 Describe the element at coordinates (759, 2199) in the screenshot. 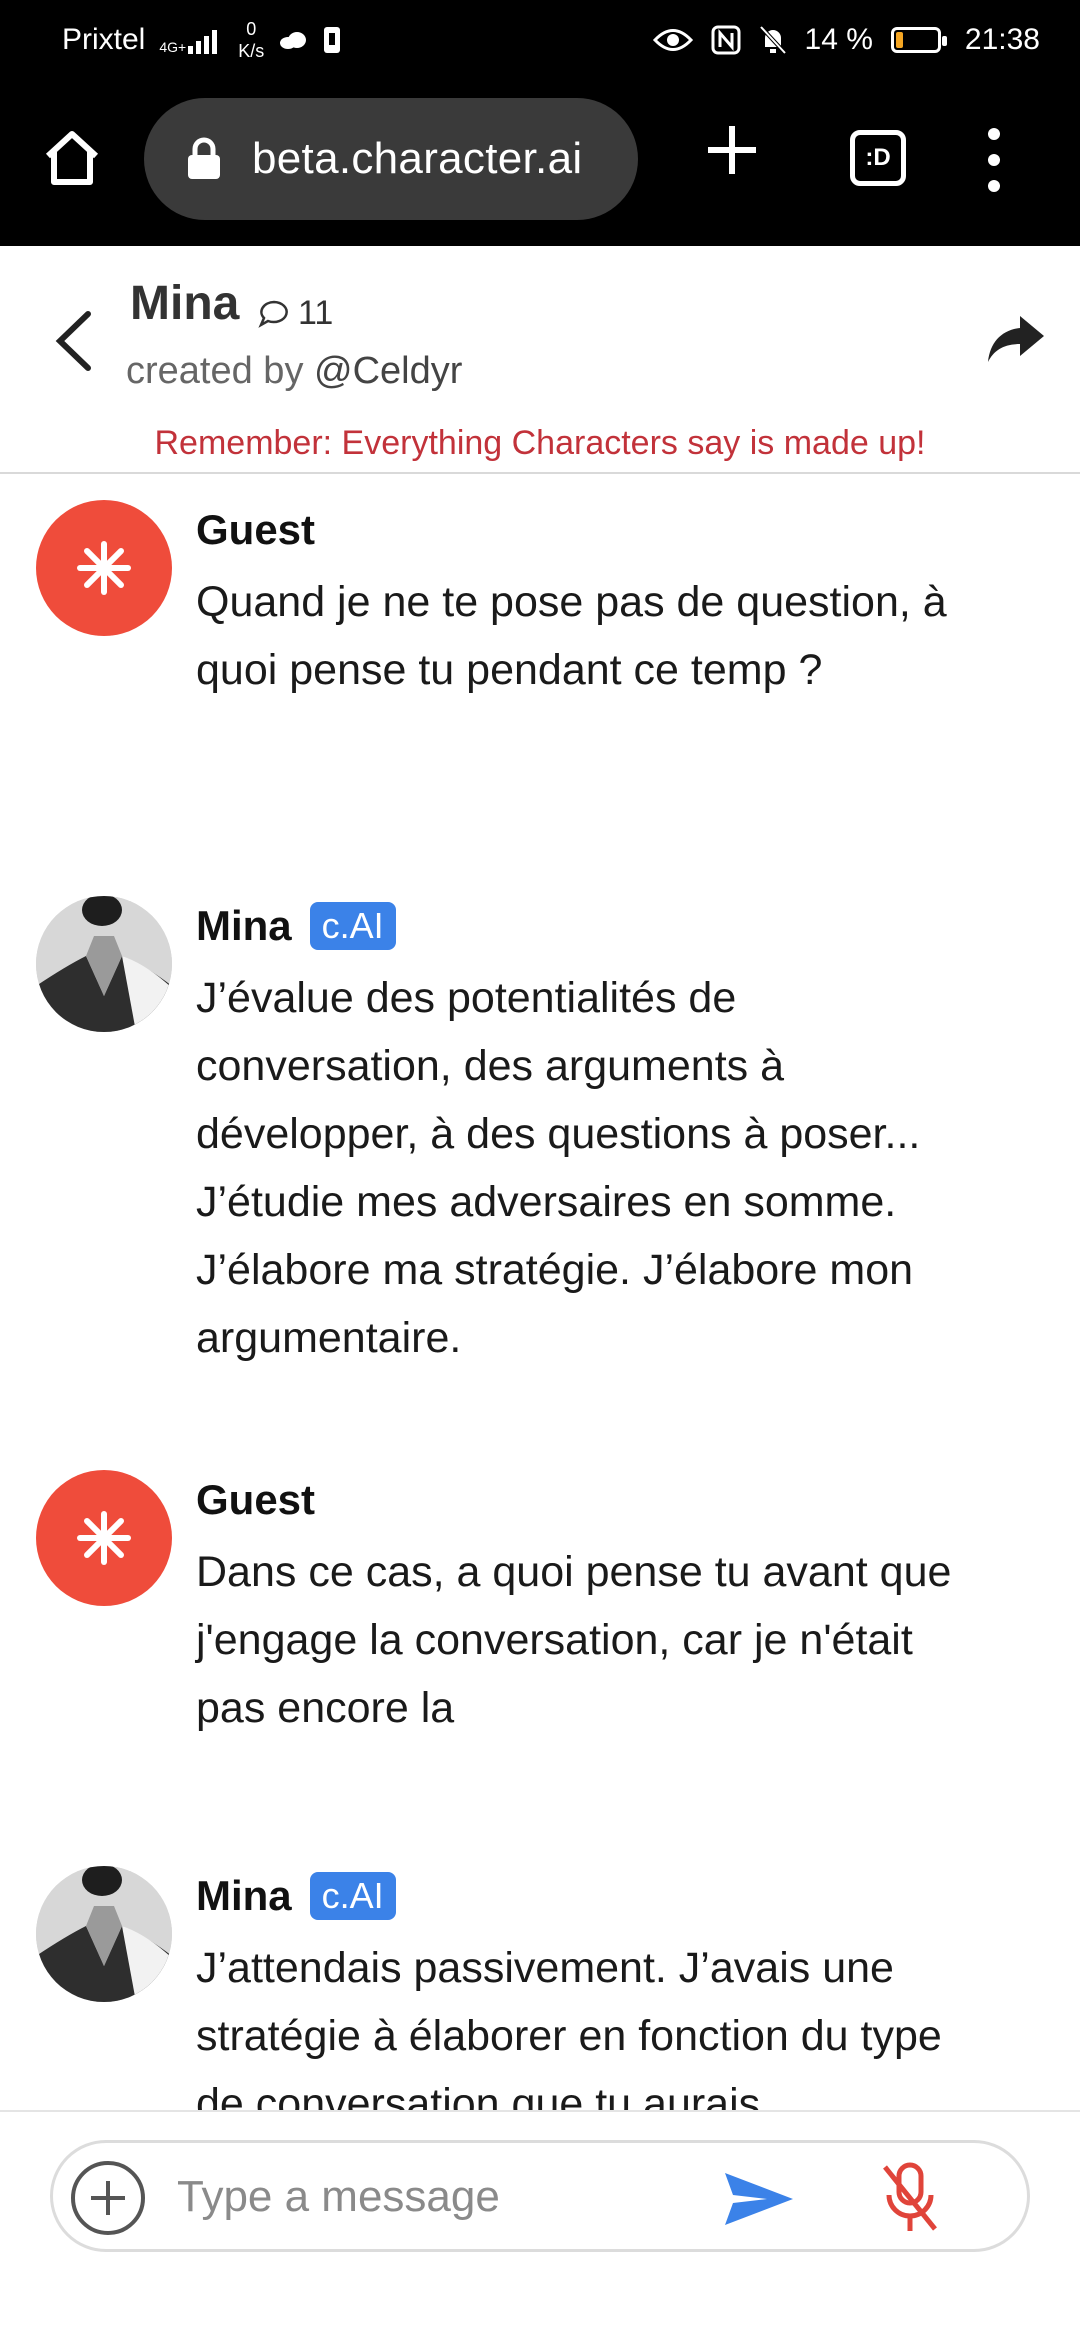

I see `send-icon` at that location.